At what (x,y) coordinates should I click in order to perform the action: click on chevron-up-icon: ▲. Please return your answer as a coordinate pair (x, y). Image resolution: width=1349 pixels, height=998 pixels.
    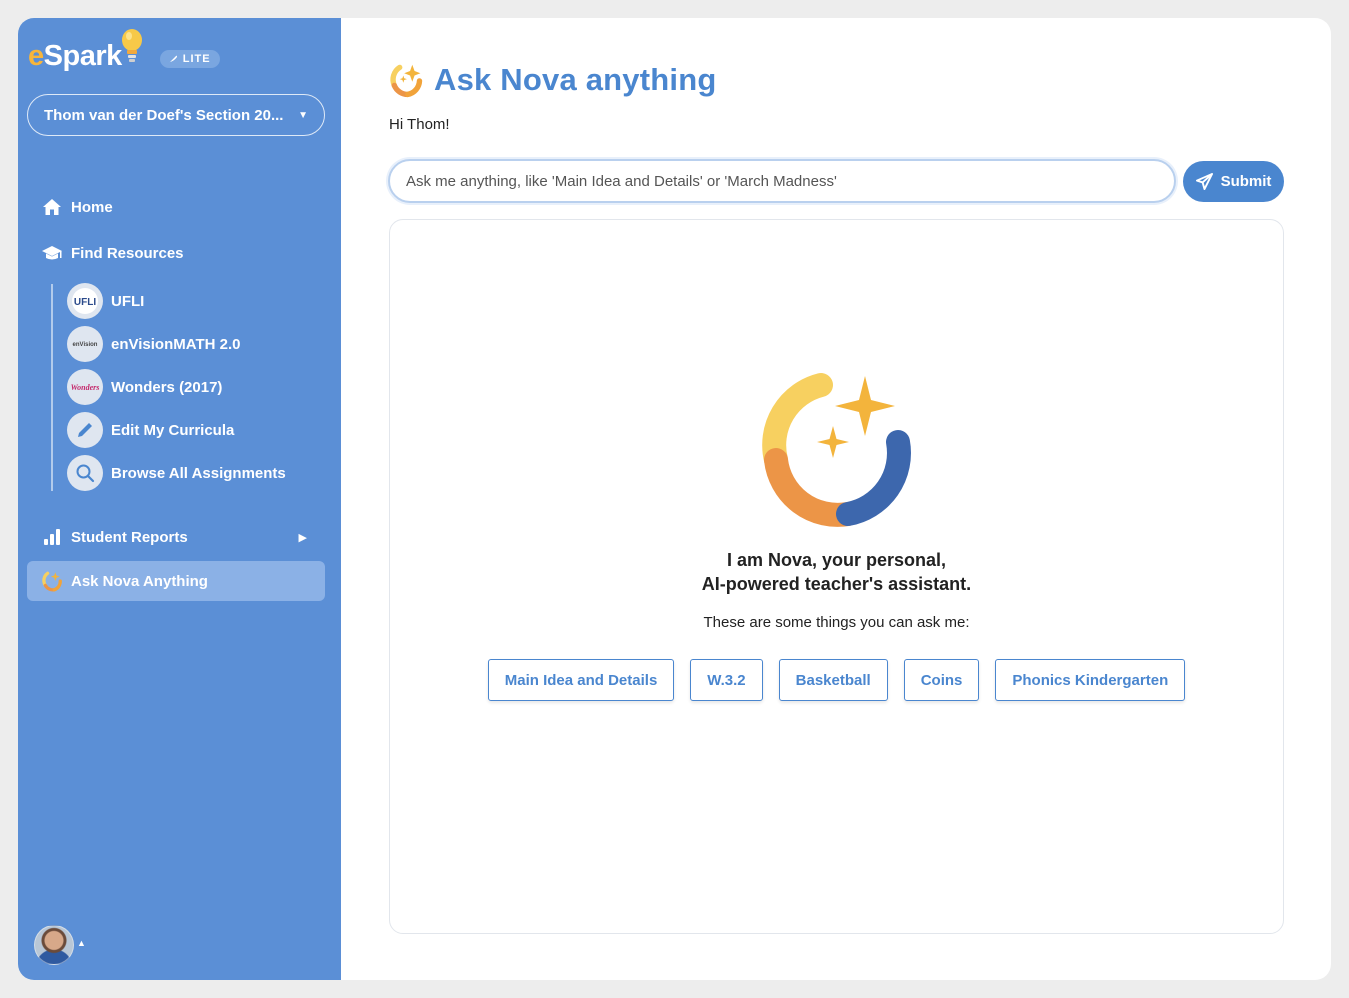
    Looking at the image, I should click on (81, 943).